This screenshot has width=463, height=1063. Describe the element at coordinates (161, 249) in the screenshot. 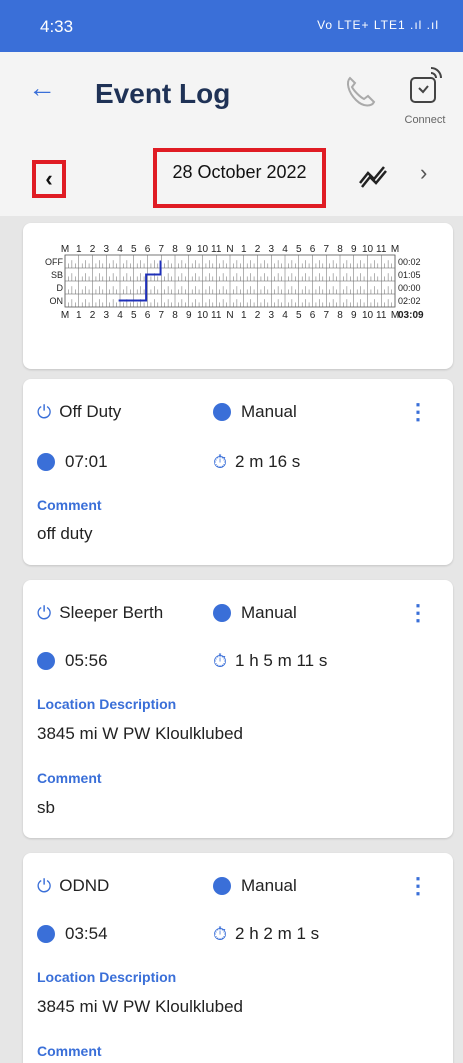

I see `hour-label-top: 7` at that location.